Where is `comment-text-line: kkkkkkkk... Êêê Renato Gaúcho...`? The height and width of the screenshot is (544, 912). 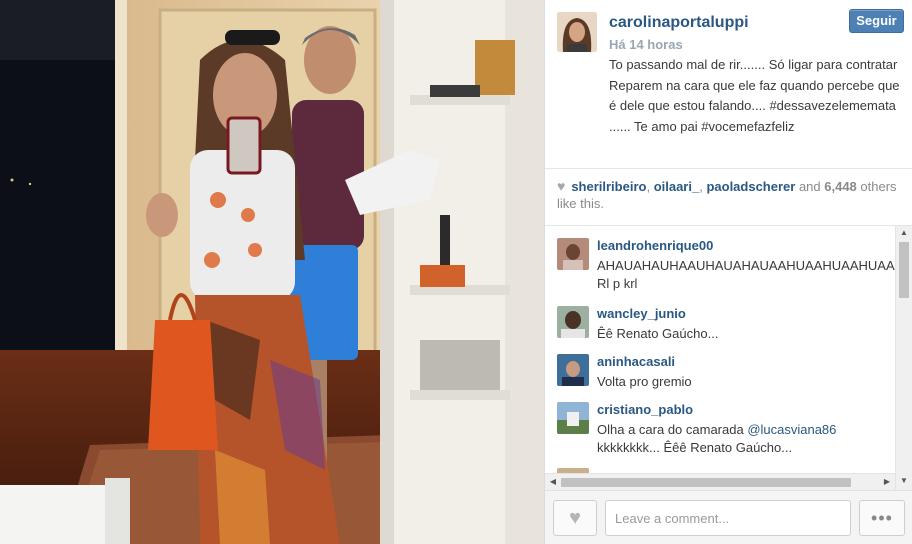 comment-text-line: kkkkkkkk... Êêê Renato Gaúcho... is located at coordinates (695, 447).